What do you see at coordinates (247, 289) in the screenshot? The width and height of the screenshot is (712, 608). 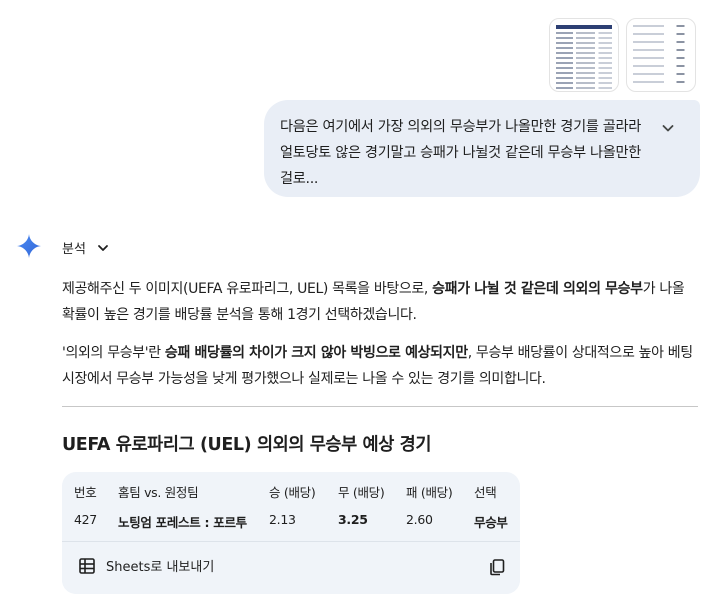 I see `p1-text-a: 제공해주신 두 이미지(UEFA 유로파리그, UEL) 목록을 바탕으로,` at bounding box center [247, 289].